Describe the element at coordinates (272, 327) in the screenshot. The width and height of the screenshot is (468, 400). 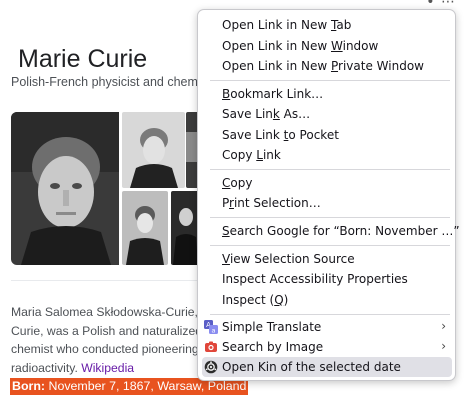
I see `menu-item-label: Simple Translate` at that location.